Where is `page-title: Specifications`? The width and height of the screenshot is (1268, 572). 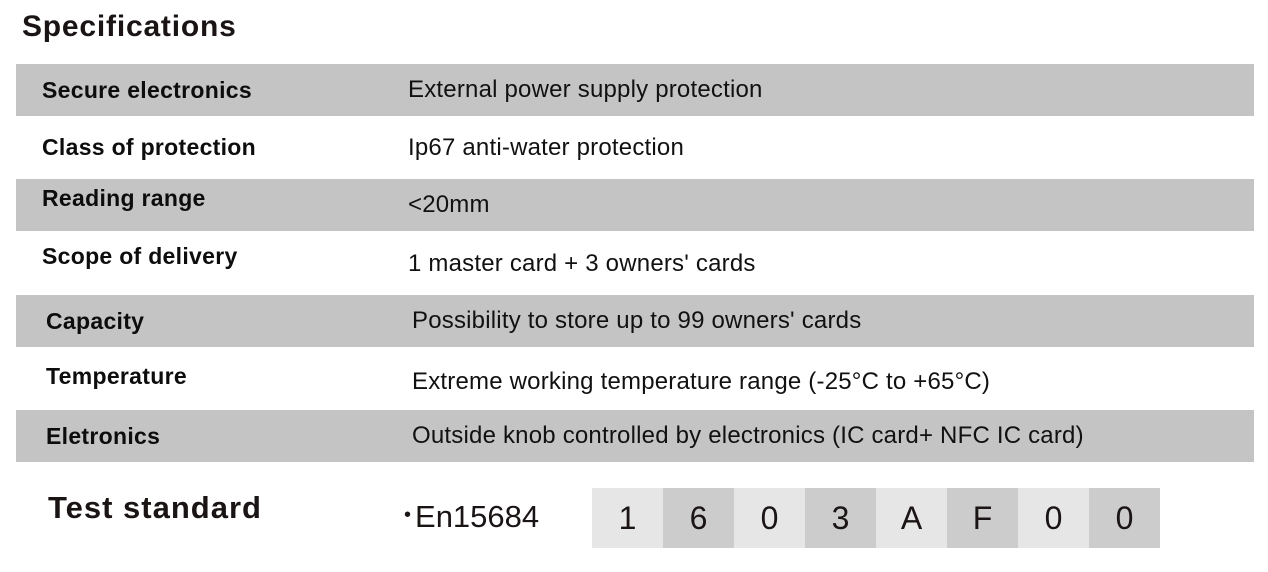
page-title: Specifications is located at coordinates (129, 26).